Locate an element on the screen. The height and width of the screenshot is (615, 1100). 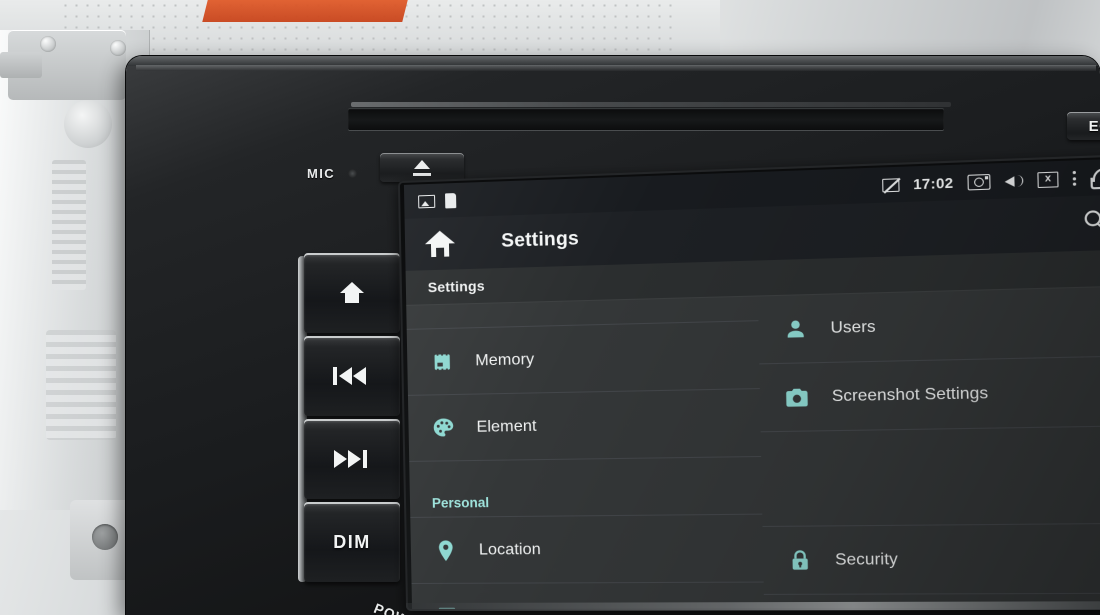
bracket-boss is located at coordinates (88, 124).